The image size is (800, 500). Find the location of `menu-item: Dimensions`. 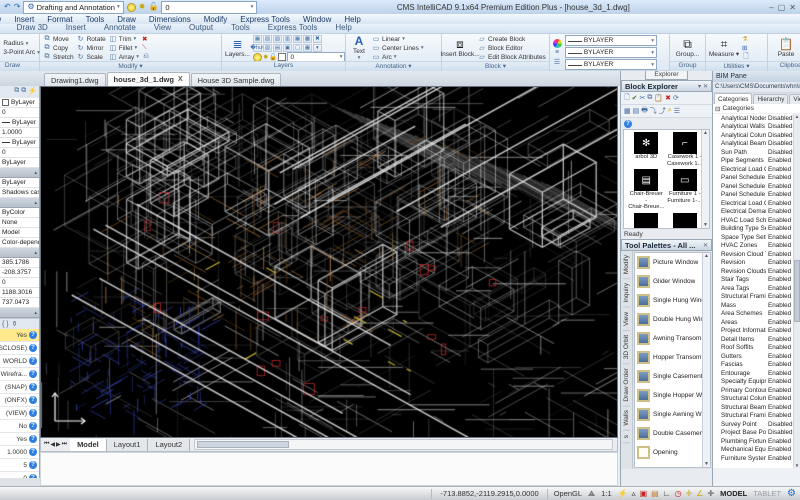

menu-item: Dimensions is located at coordinates (170, 19).